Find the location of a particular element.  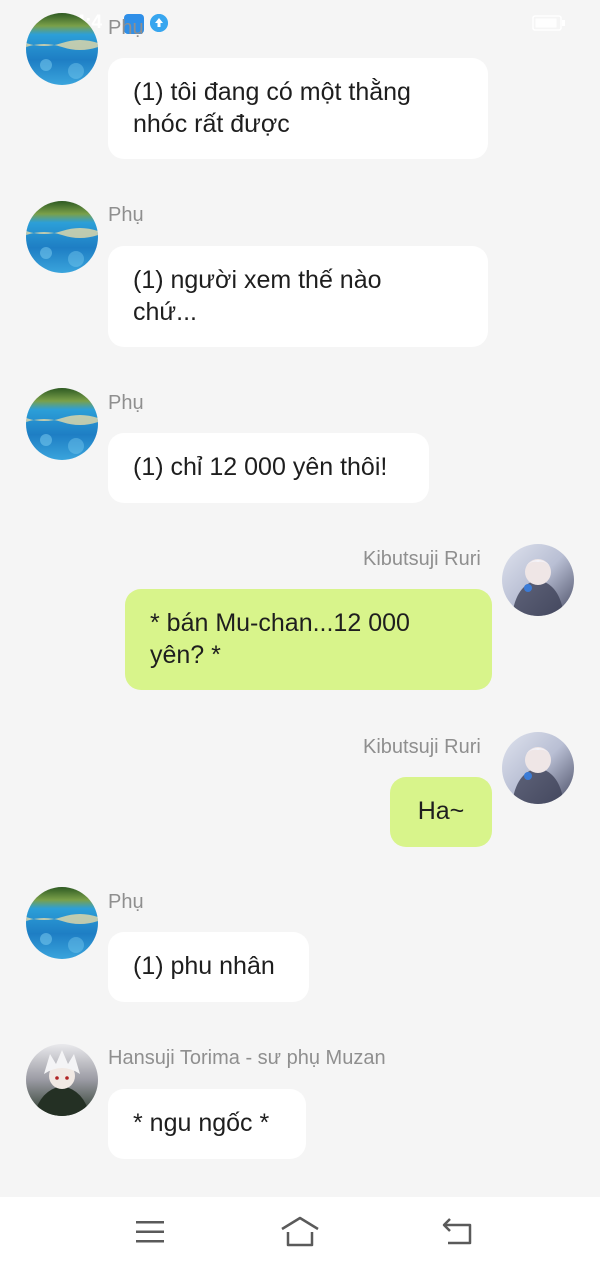

message-text-line: * bán Mu-chan...12 000 is located at coordinates (280, 623).